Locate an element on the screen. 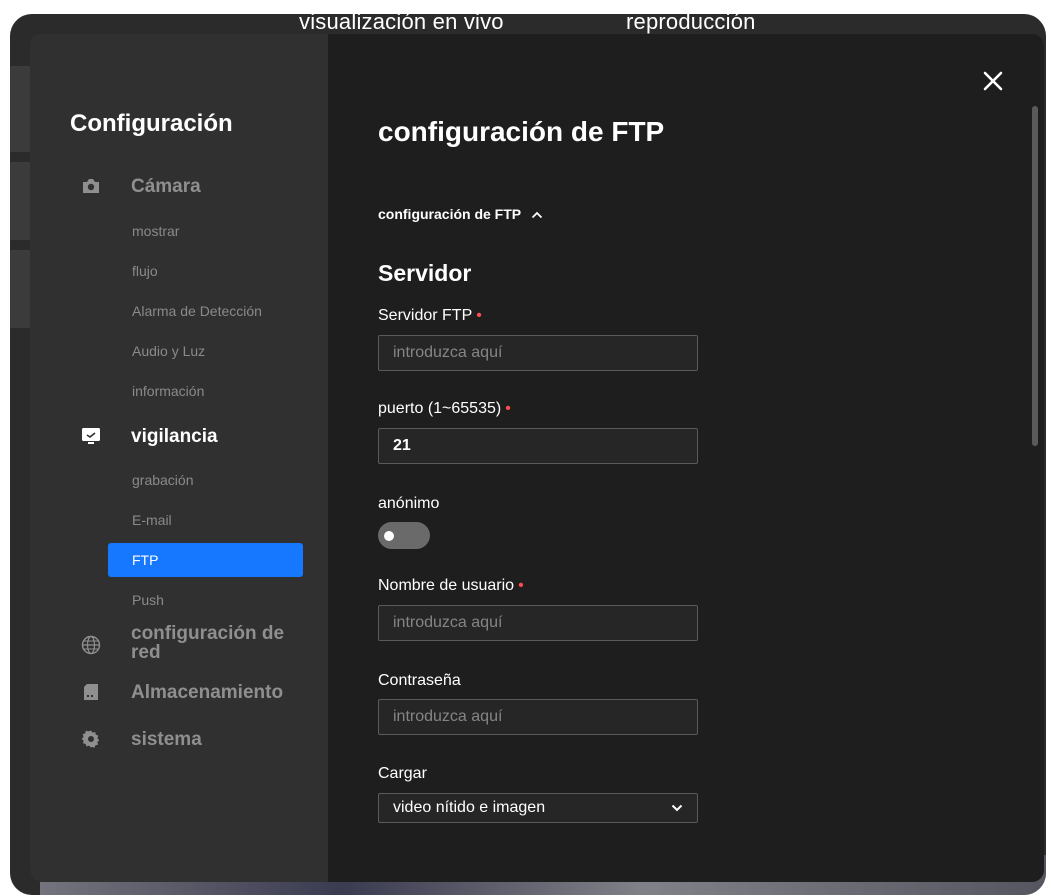 The height and width of the screenshot is (895, 1046). close-icon is located at coordinates (993, 81).